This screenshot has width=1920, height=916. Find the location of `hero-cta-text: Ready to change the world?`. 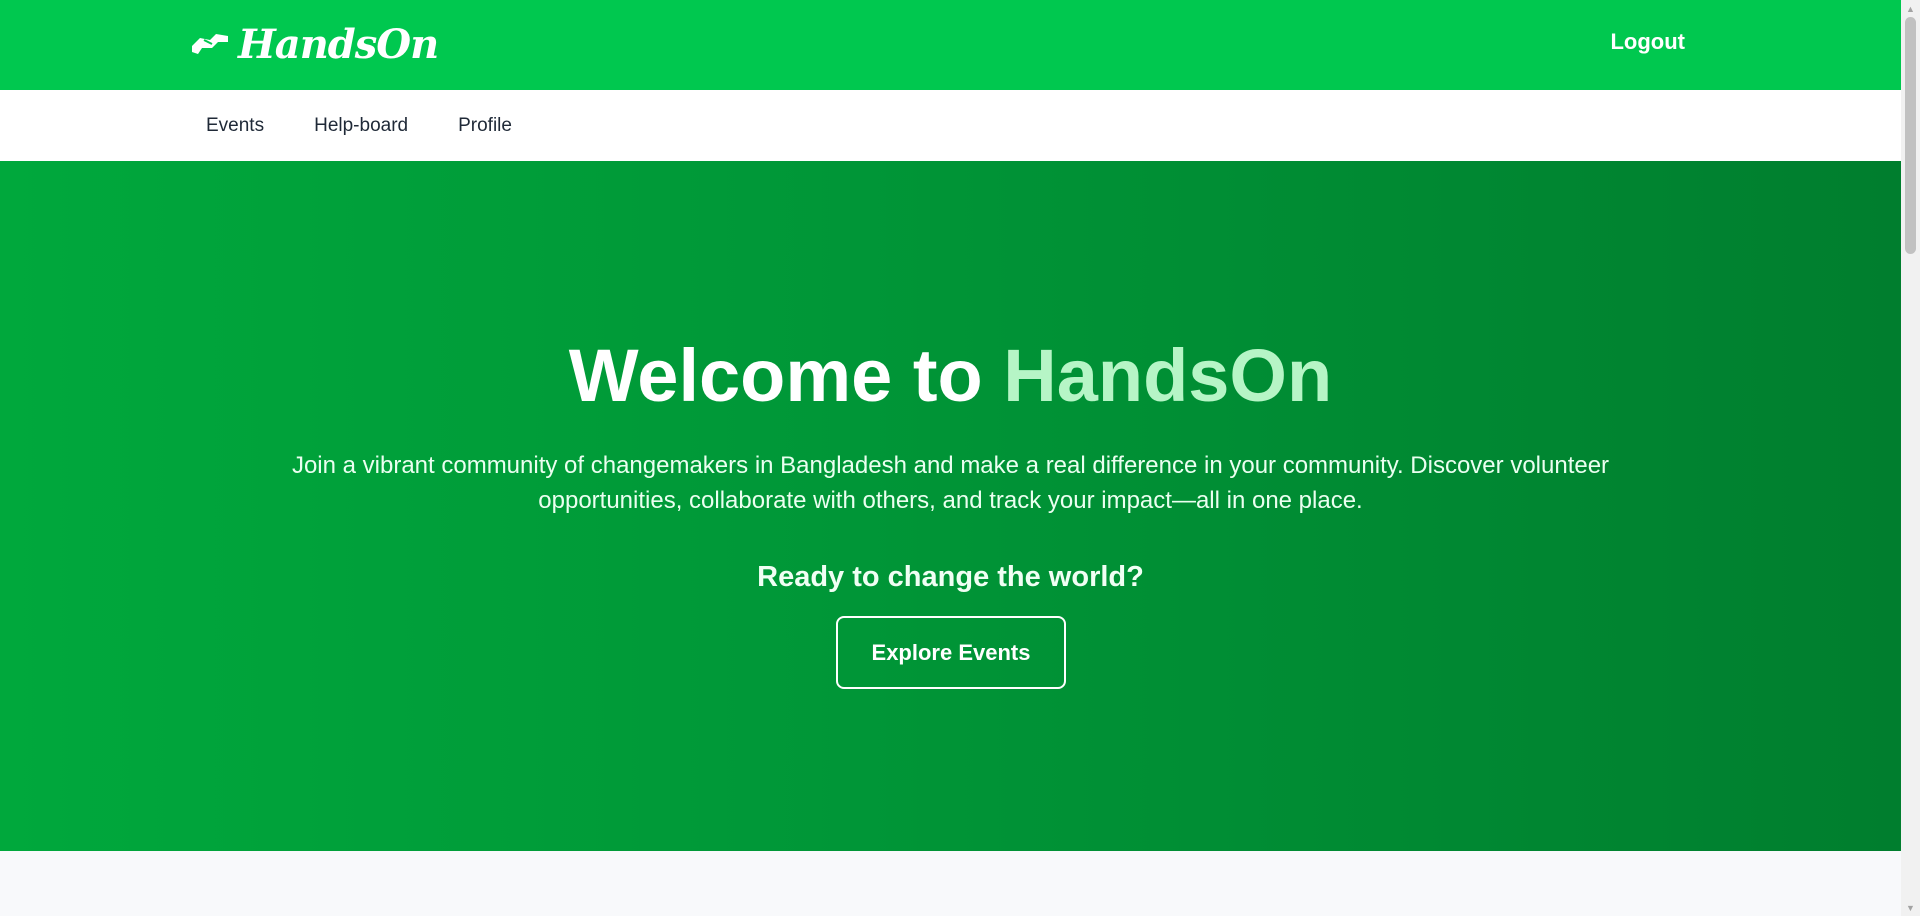

hero-cta-text: Ready to change the world? is located at coordinates (950, 577).